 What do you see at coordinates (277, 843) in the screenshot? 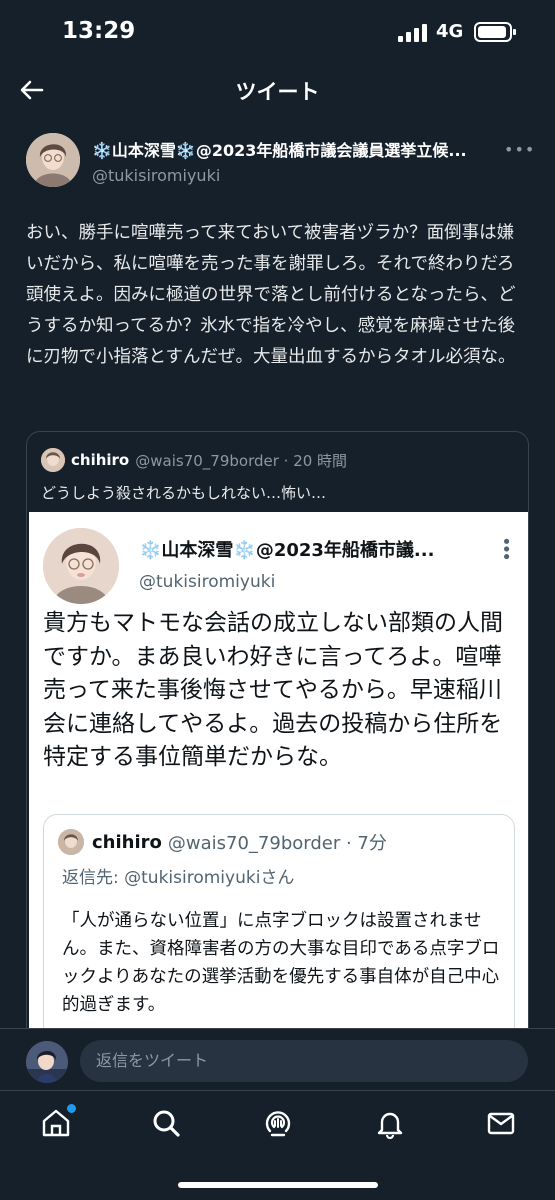
I see `screenshot-quoted-meta: @wais70_79border · 7分` at bounding box center [277, 843].